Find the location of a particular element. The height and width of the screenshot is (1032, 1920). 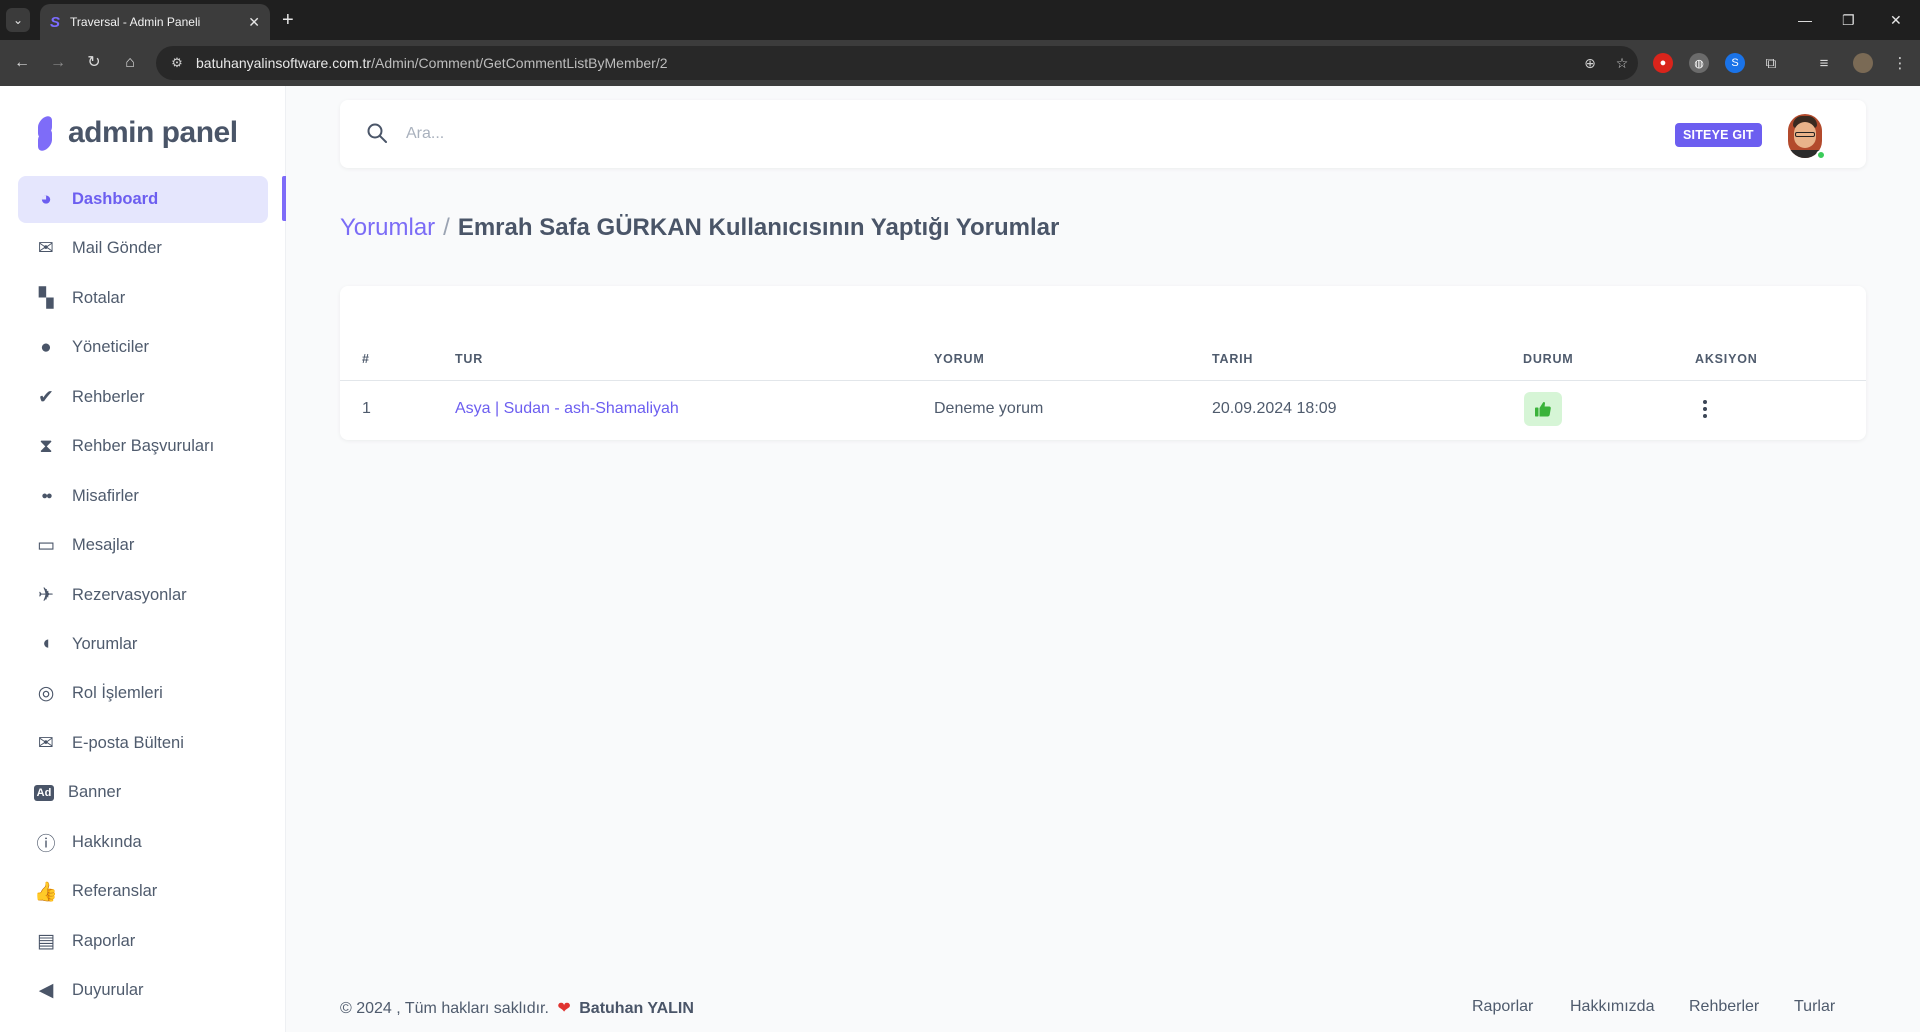

browser-tabstrip: ⌄ S Traversal - Admin Paneli ✕ + — ❐ ✕ is located at coordinates (960, 20).